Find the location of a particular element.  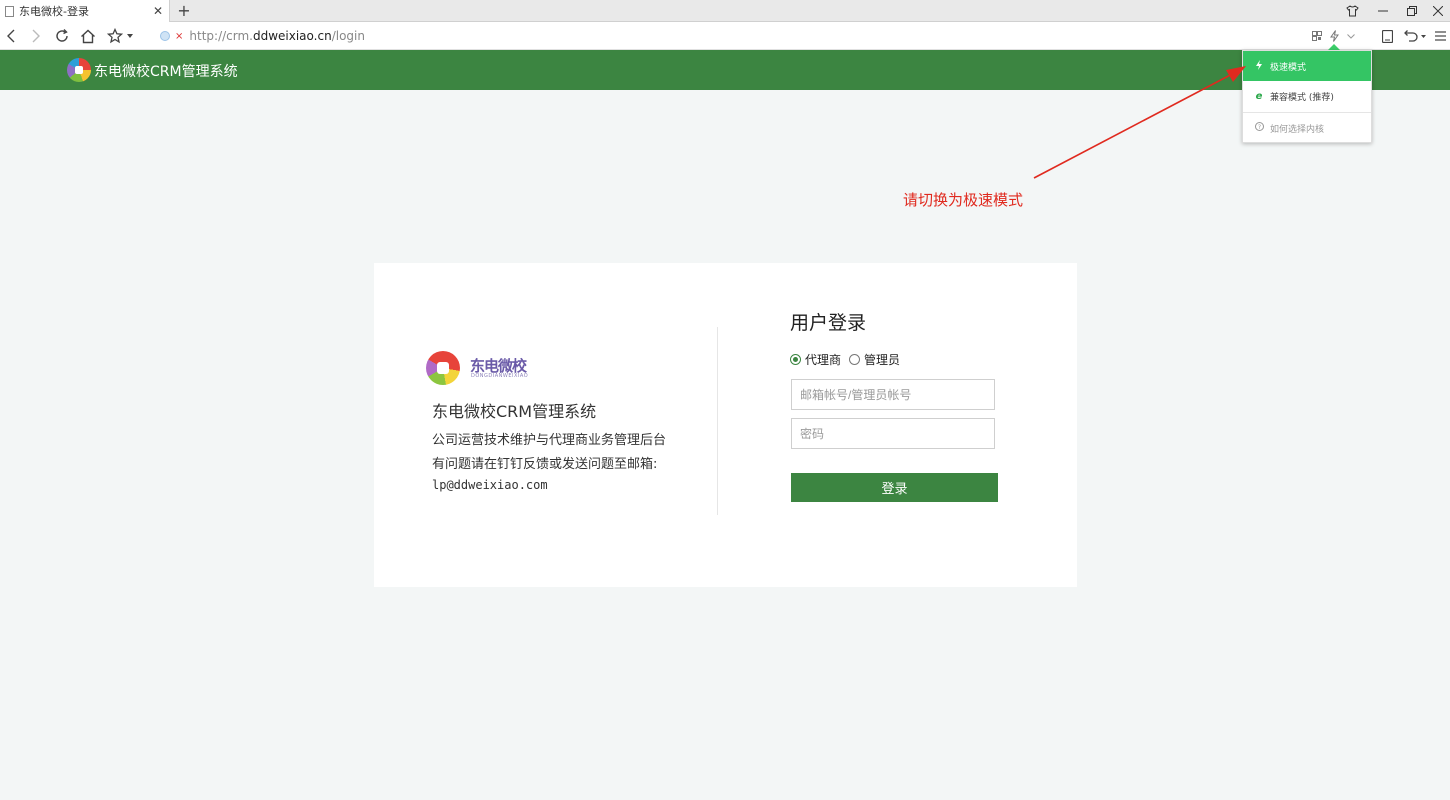

radio-agent is located at coordinates (795, 359).